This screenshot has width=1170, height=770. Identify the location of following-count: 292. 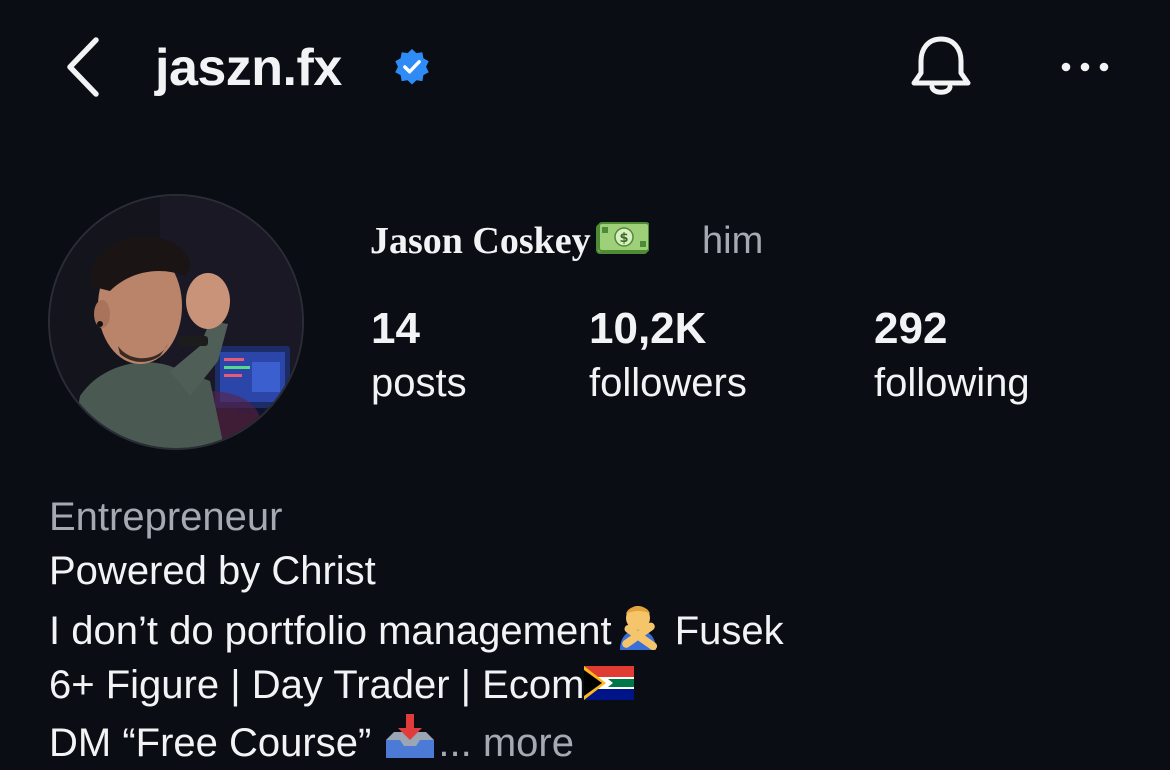
(911, 328).